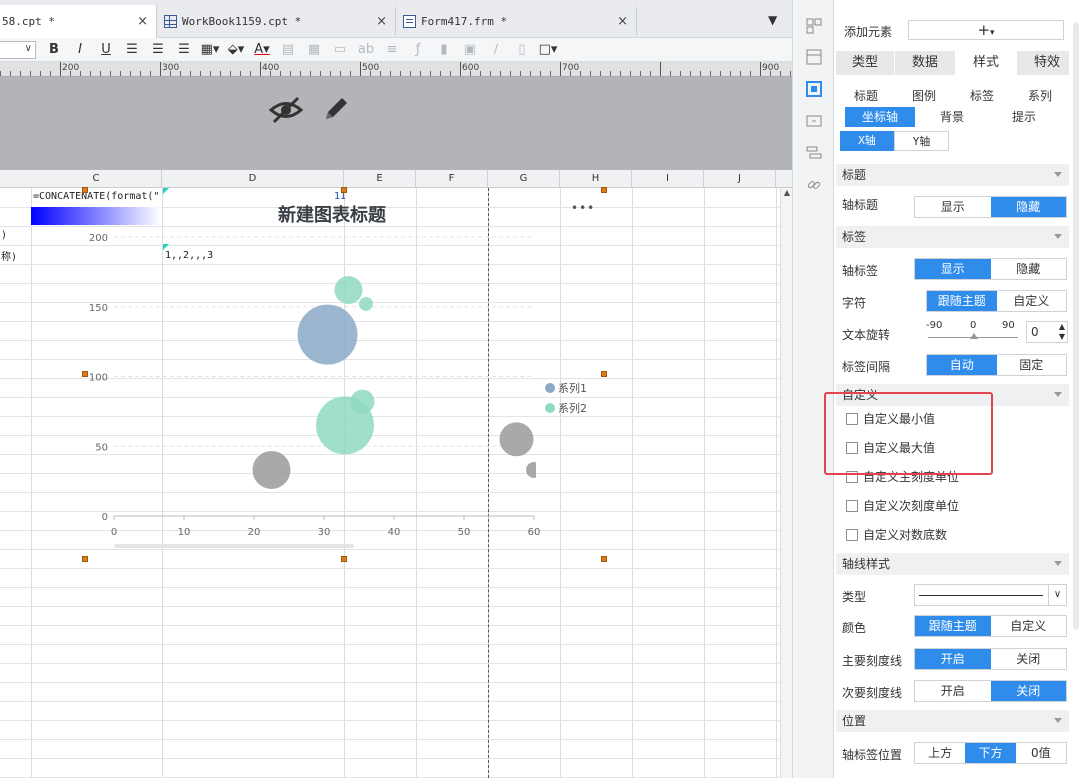 The image size is (1083, 778). Describe the element at coordinates (277, 21) in the screenshot. I see `tab-workbook1159: WorkBook1159.cpt * ×` at that location.